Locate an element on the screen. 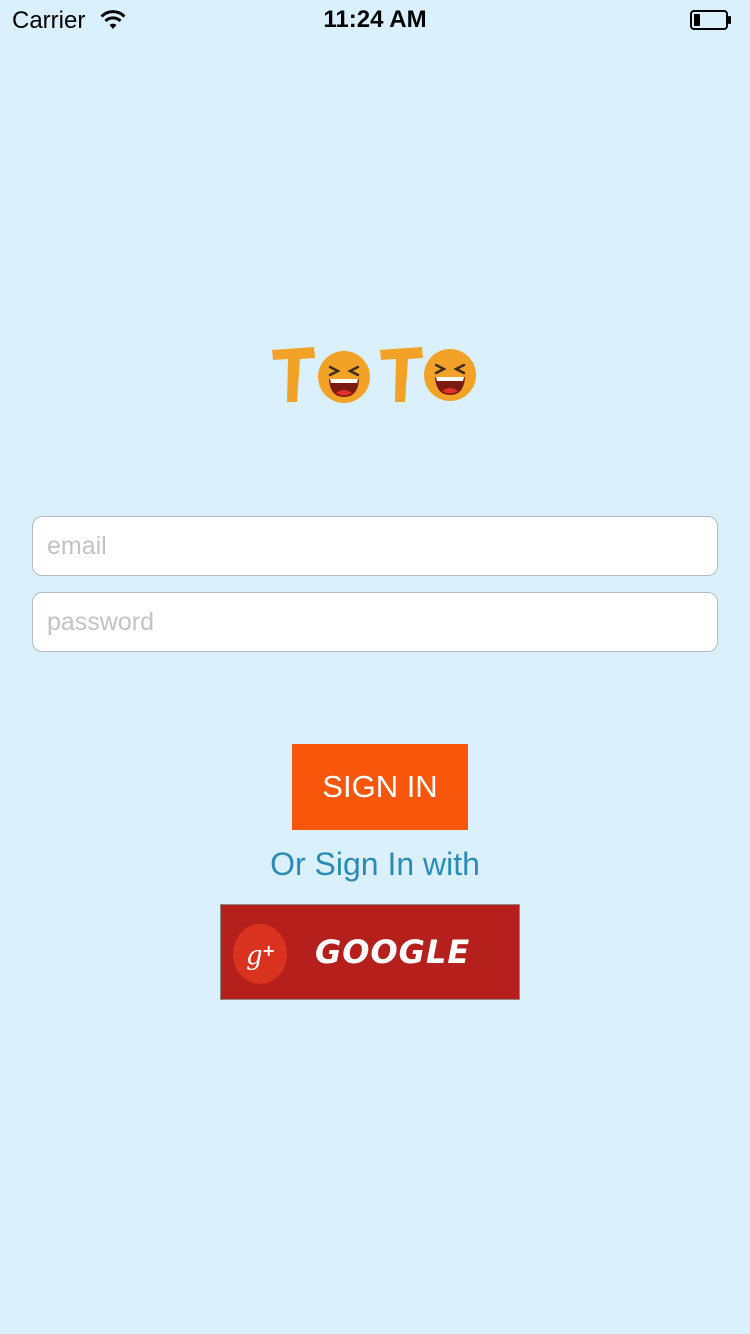 Image resolution: width=750 pixels, height=1334 pixels. google-sign-in-button: g + GOOGLE is located at coordinates (370, 952).